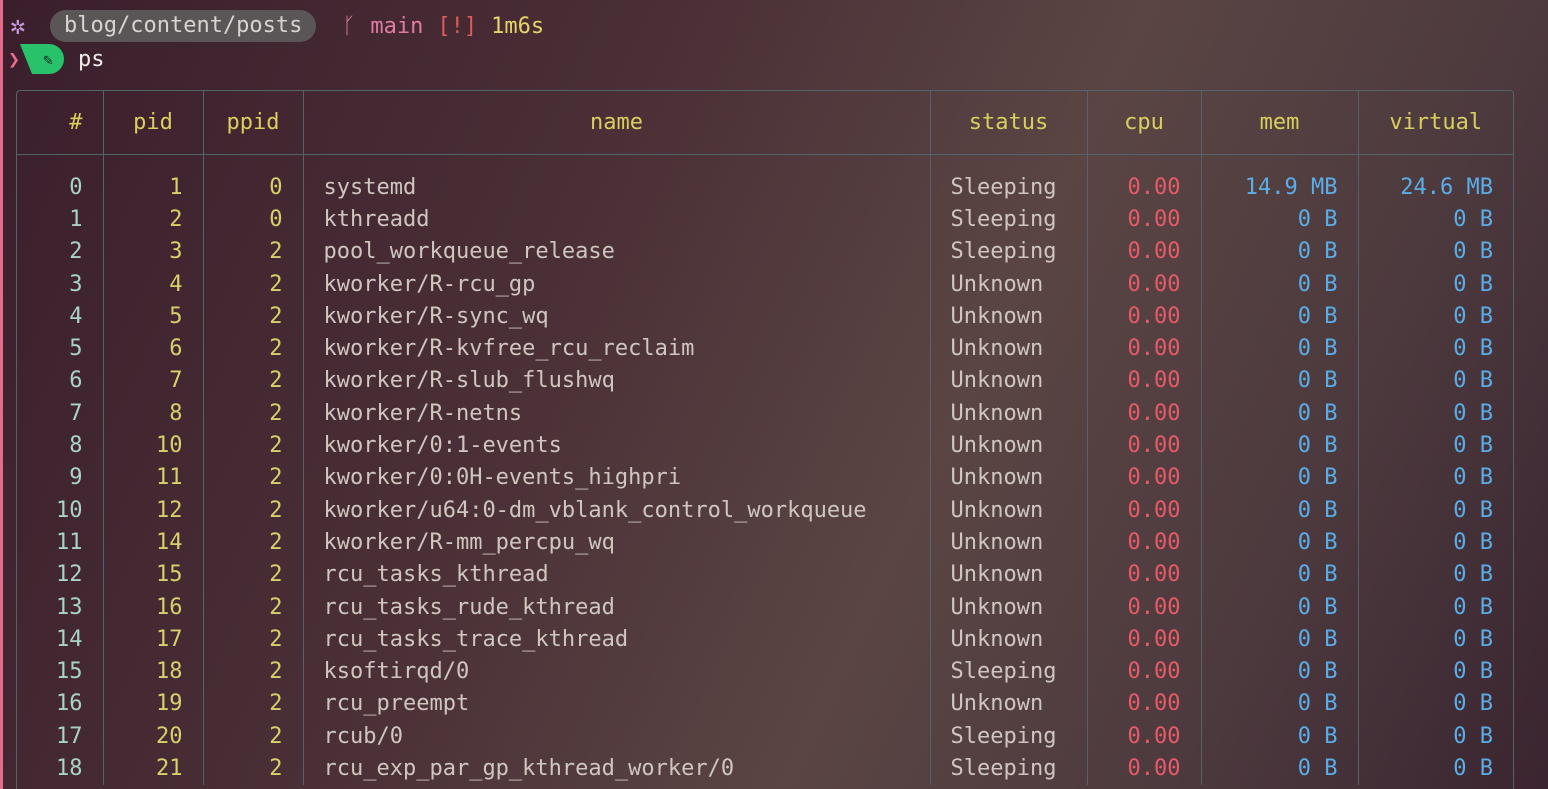 Image resolution: width=1548 pixels, height=789 pixels. What do you see at coordinates (153, 639) in the screenshot?
I see `cell-pid: 17` at bounding box center [153, 639].